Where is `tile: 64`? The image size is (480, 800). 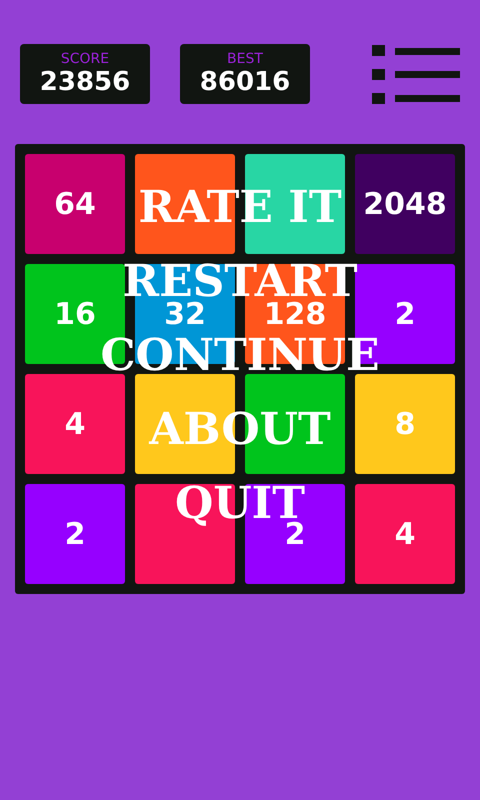
tile: 64 is located at coordinates (75, 204).